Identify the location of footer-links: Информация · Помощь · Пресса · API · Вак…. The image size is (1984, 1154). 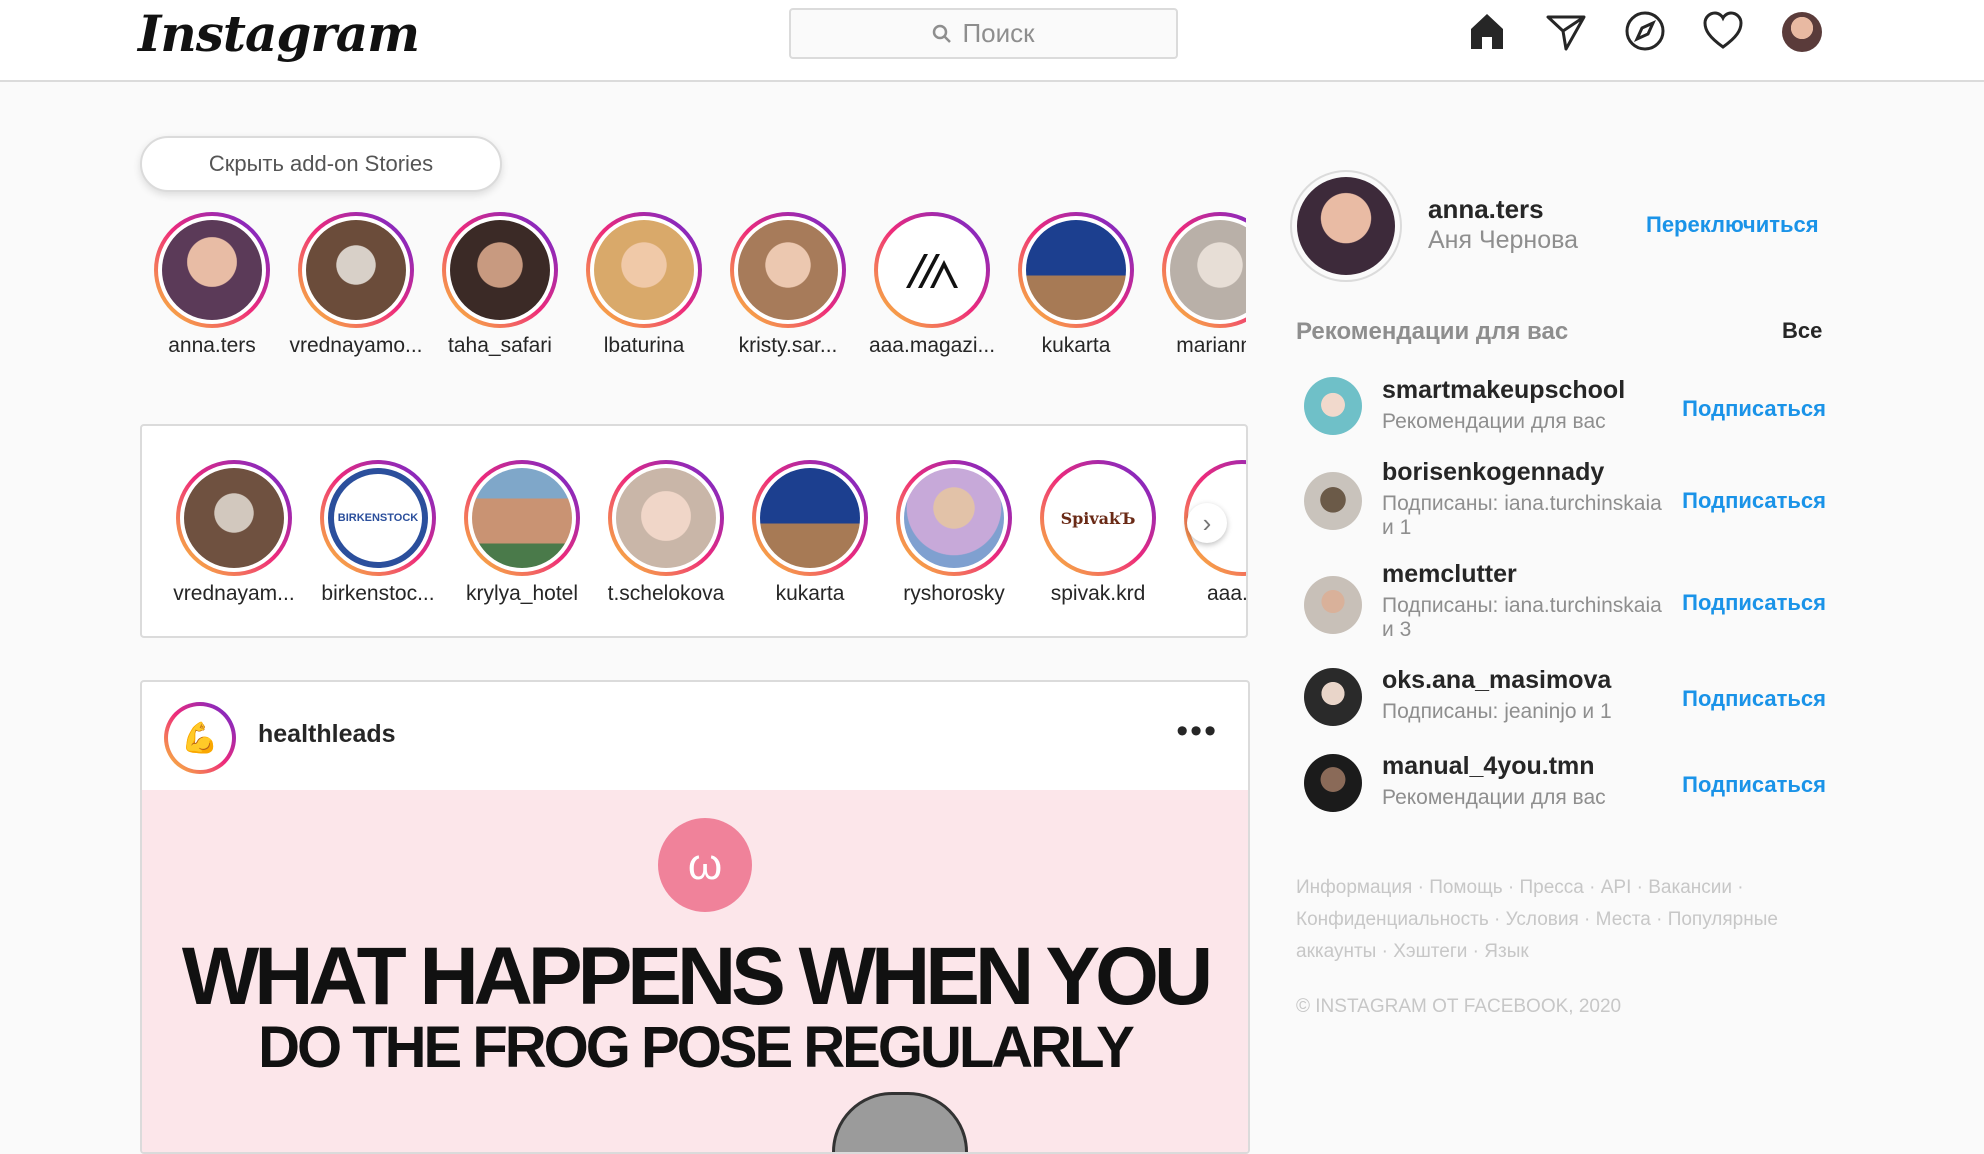
(1556, 920).